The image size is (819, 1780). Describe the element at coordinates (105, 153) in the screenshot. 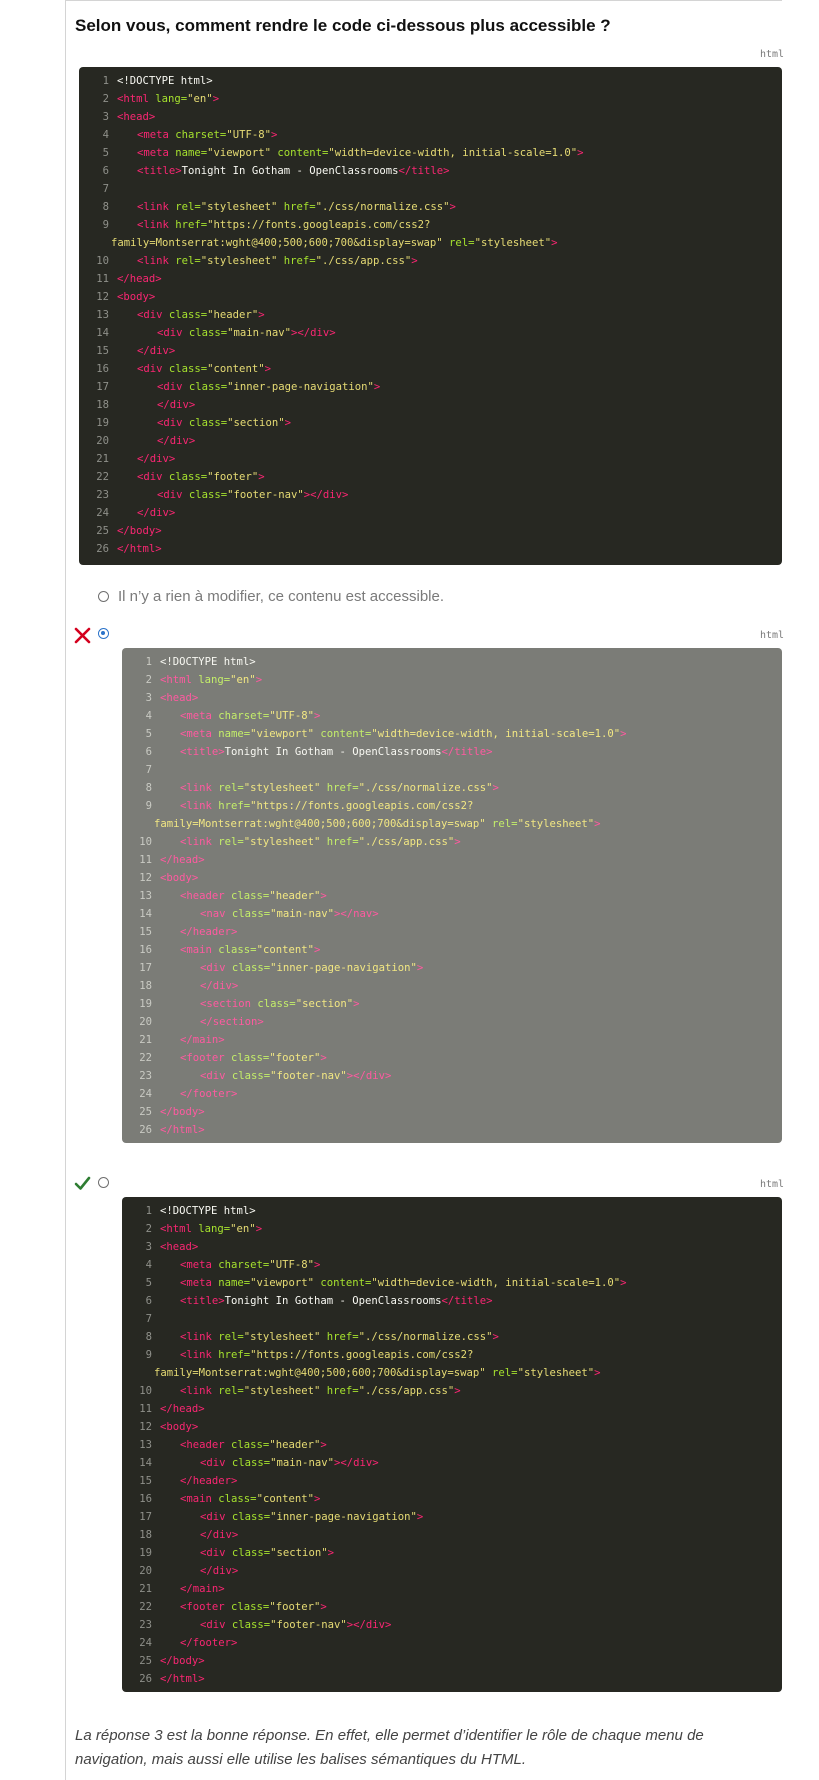

I see `line-number: 5` at that location.